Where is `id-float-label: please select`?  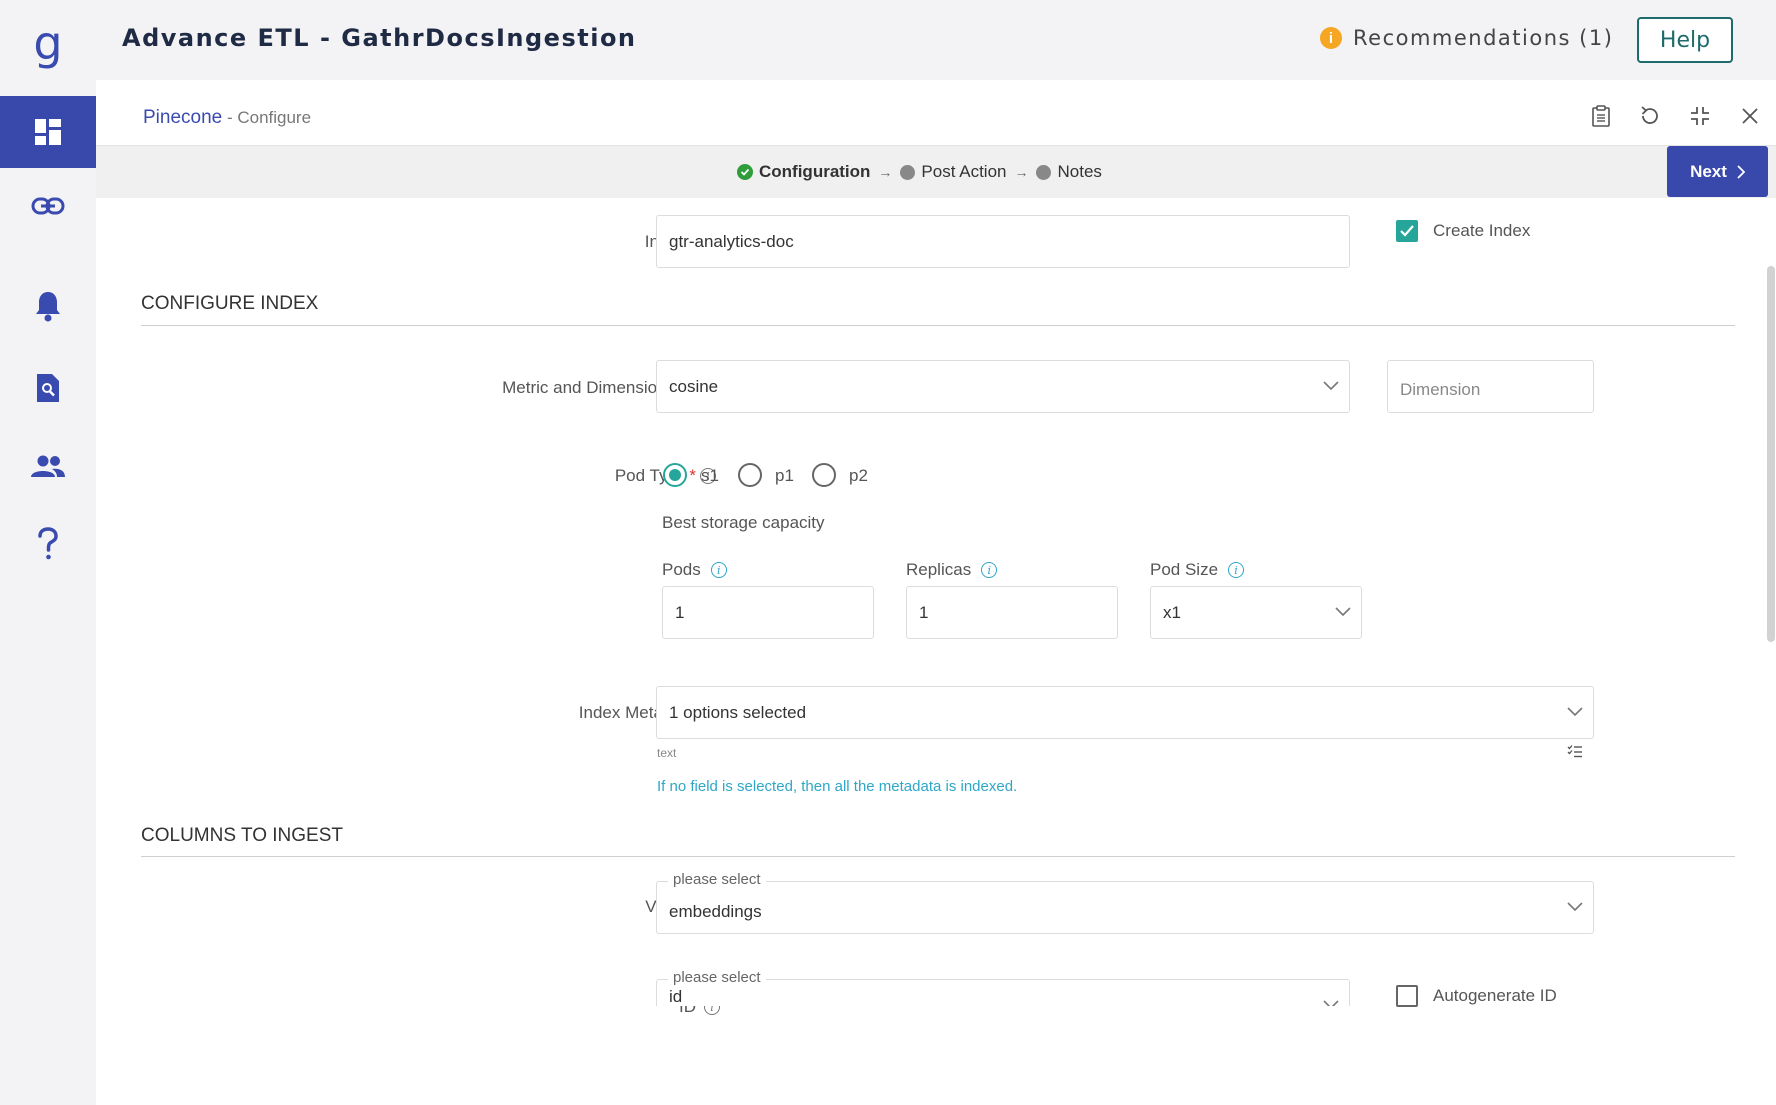
id-float-label: please select is located at coordinates (717, 977).